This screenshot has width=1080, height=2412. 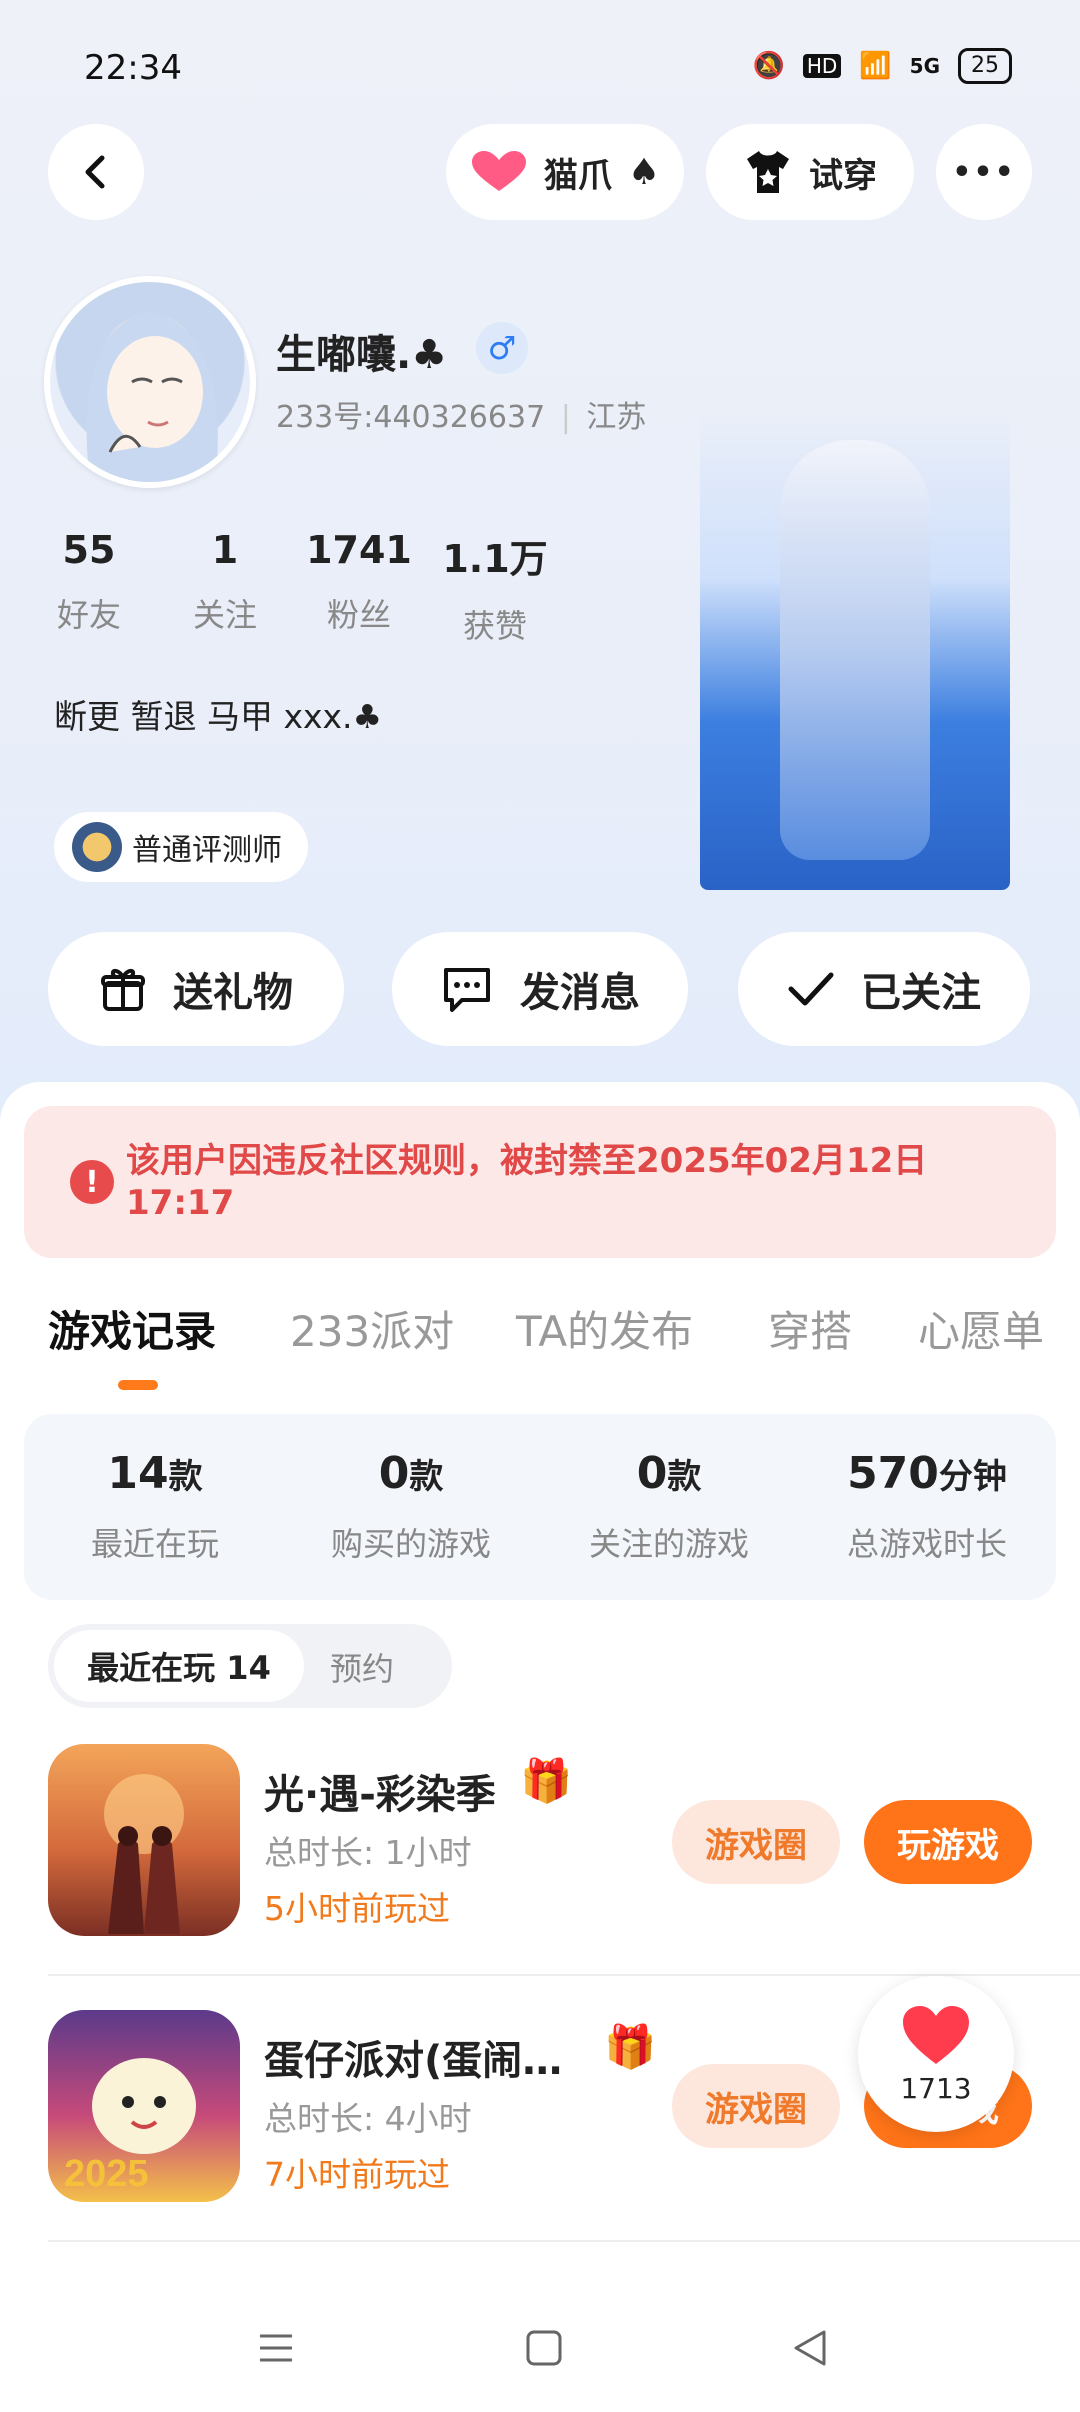 I want to click on svg-text: 2025, so click(x=106, y=2174).